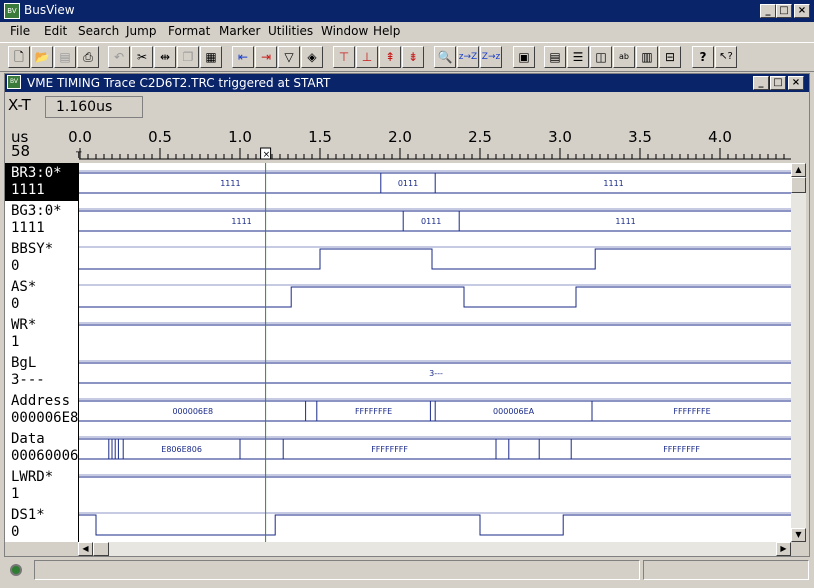 This screenshot has height=588, width=814. I want to click on signal-name: BR3:0*, so click(36, 173).